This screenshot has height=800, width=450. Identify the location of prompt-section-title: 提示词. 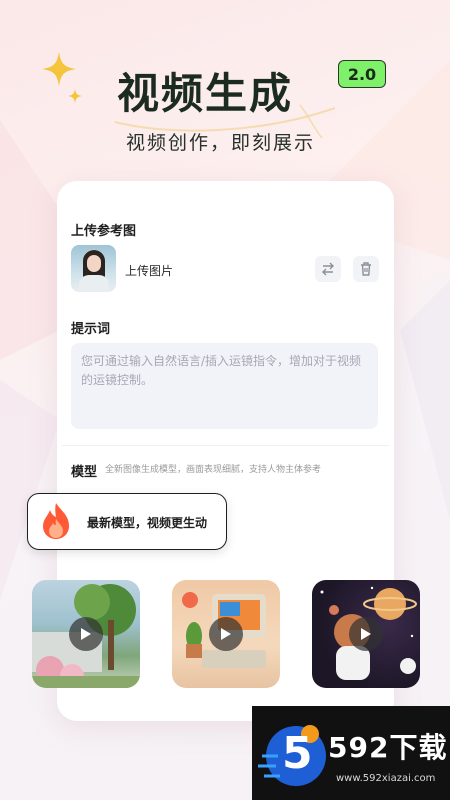
(91, 329).